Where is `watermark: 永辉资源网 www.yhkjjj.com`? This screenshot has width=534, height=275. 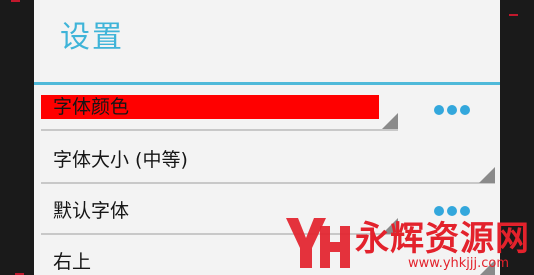
watermark: 永辉资源网 www.yhkjjj.com is located at coordinates (408, 241).